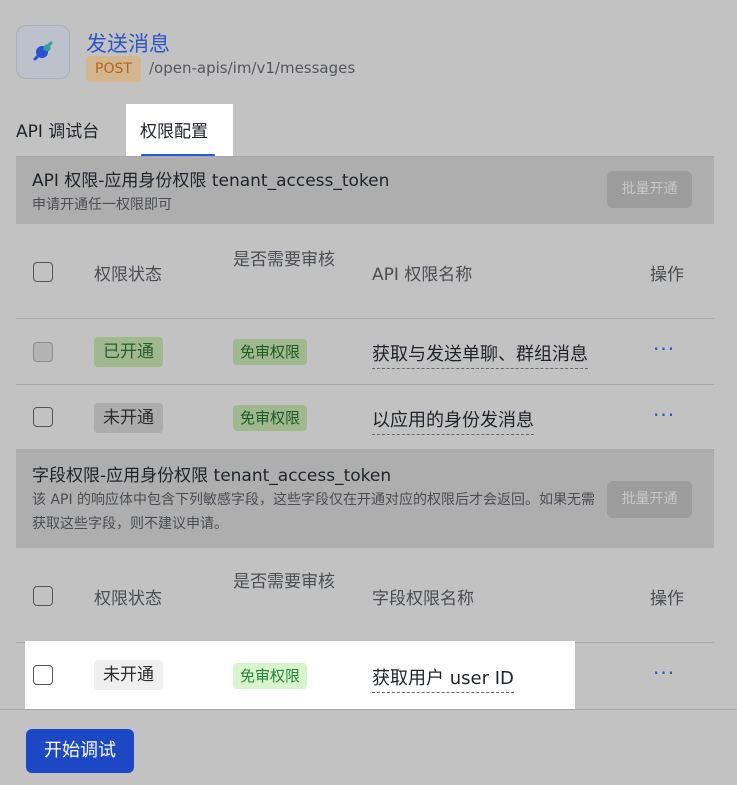 Image resolution: width=737 pixels, height=785 pixels. I want to click on table-header-row: 权限状态 是否需要审核 API 权限名称 操作, so click(365, 271).